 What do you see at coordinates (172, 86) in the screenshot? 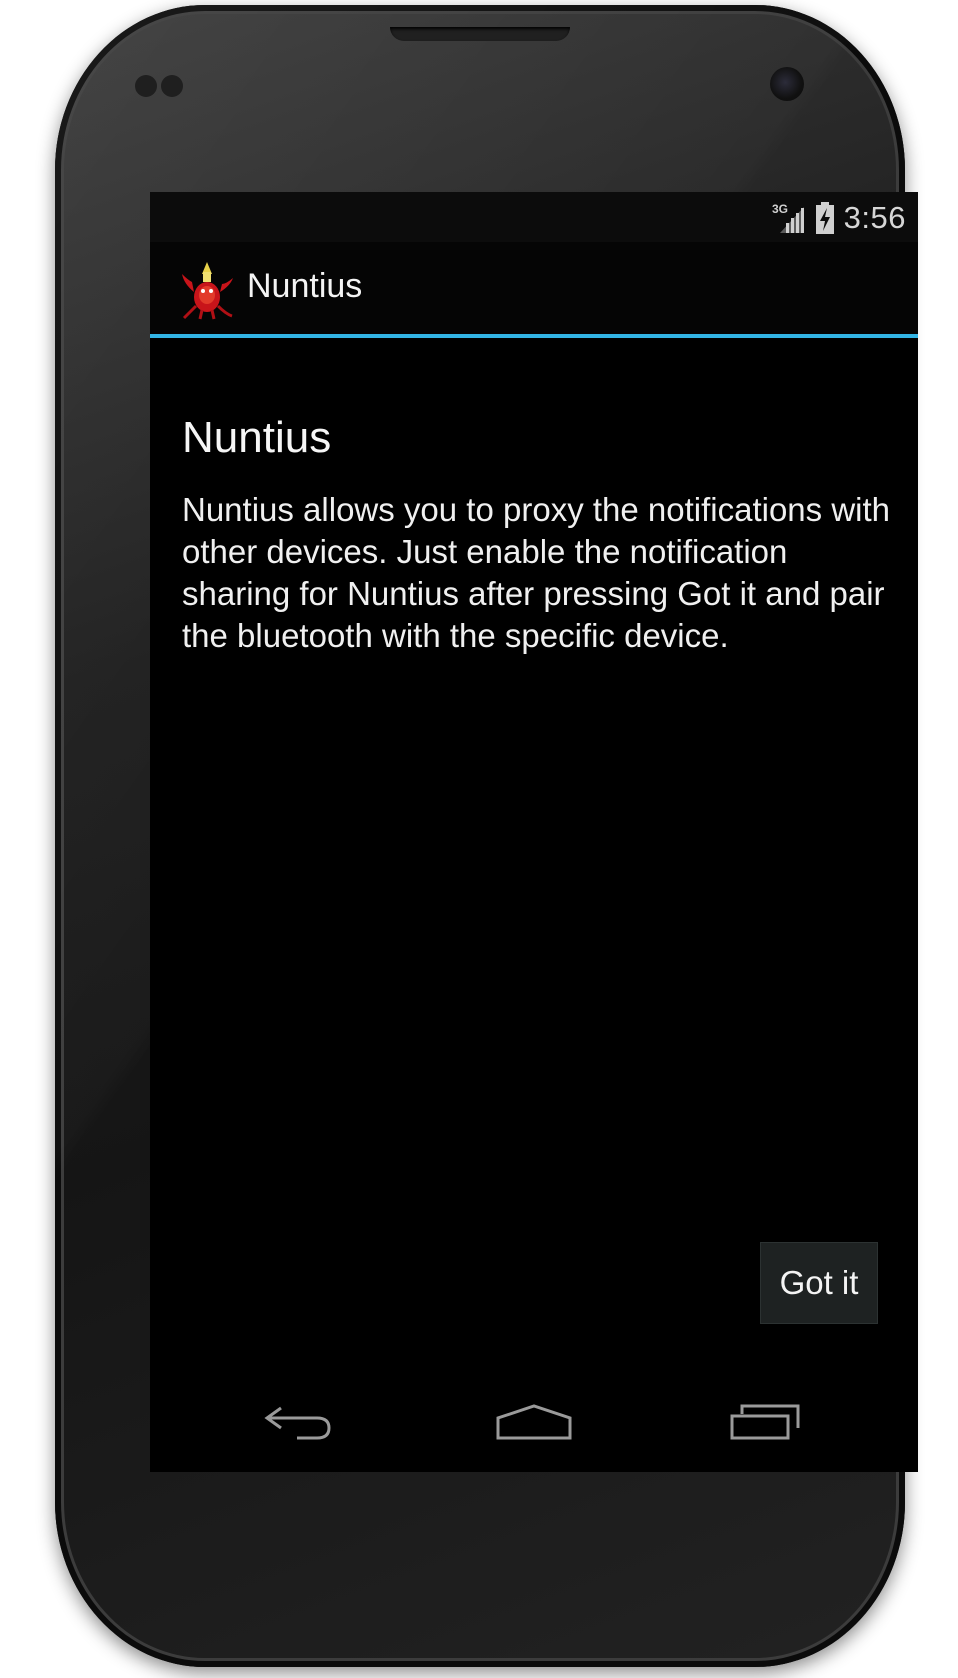
I see `light-sensor` at bounding box center [172, 86].